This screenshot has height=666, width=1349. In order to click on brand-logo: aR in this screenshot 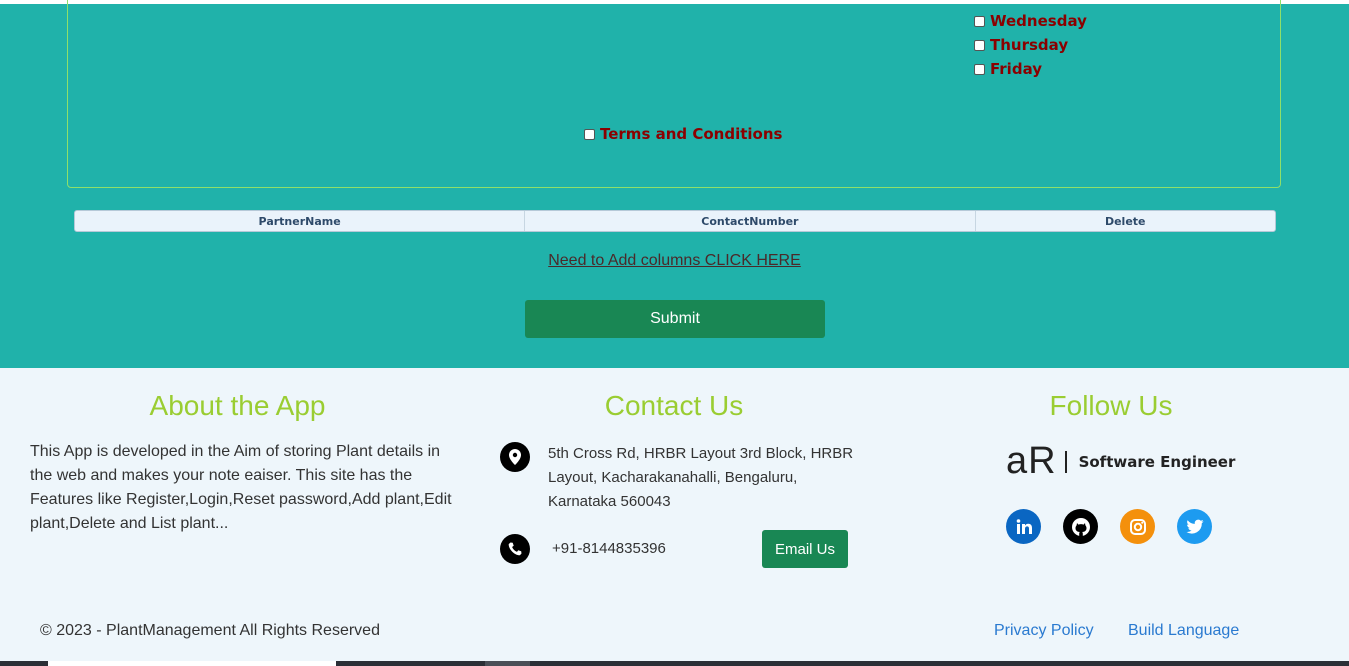, I will do `click(1031, 461)`.